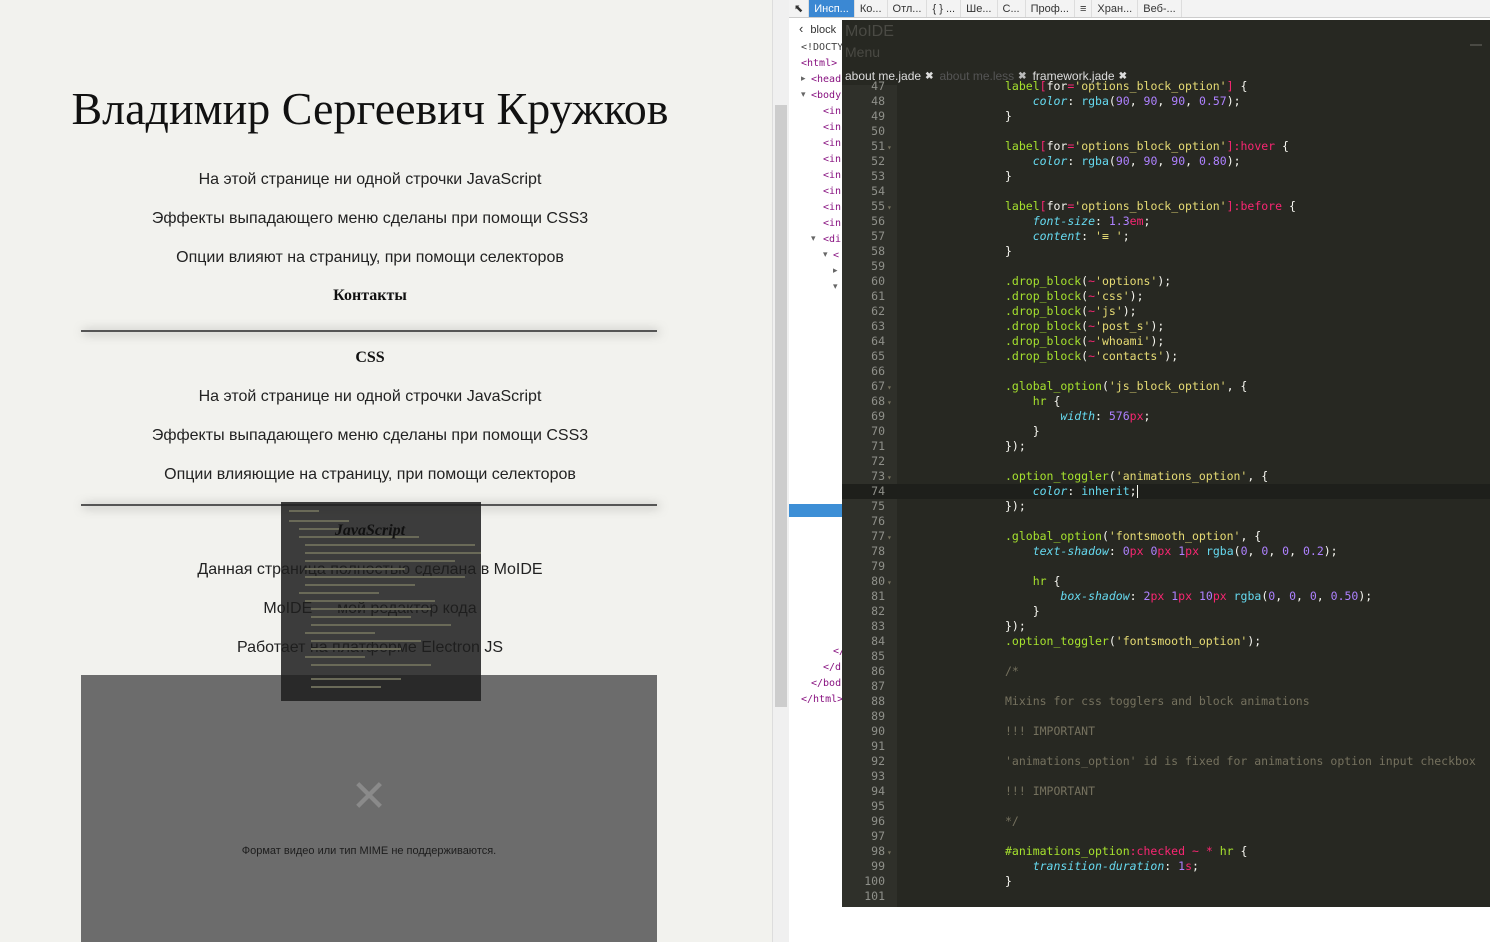  What do you see at coordinates (1166, 896) in the screenshot?
I see `code-line: 101` at bounding box center [1166, 896].